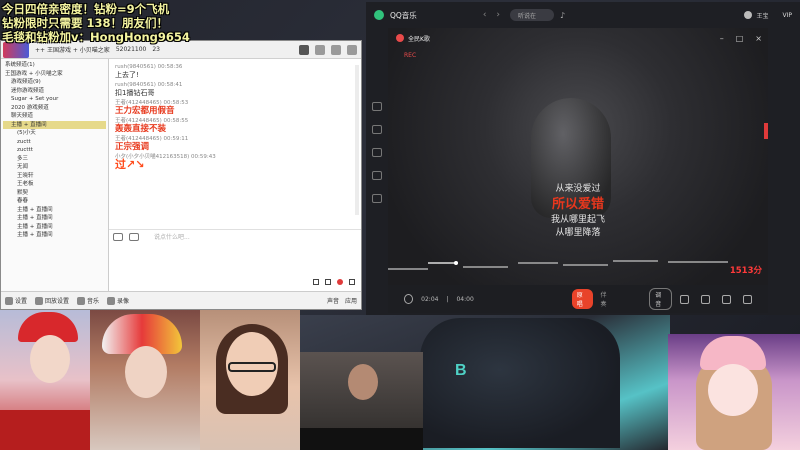 This screenshot has height=450, width=800. I want to click on record-button: 录像, so click(118, 300).